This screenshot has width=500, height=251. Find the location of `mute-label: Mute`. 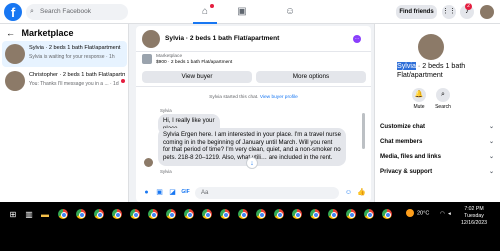

mute-label: Mute is located at coordinates (419, 107).